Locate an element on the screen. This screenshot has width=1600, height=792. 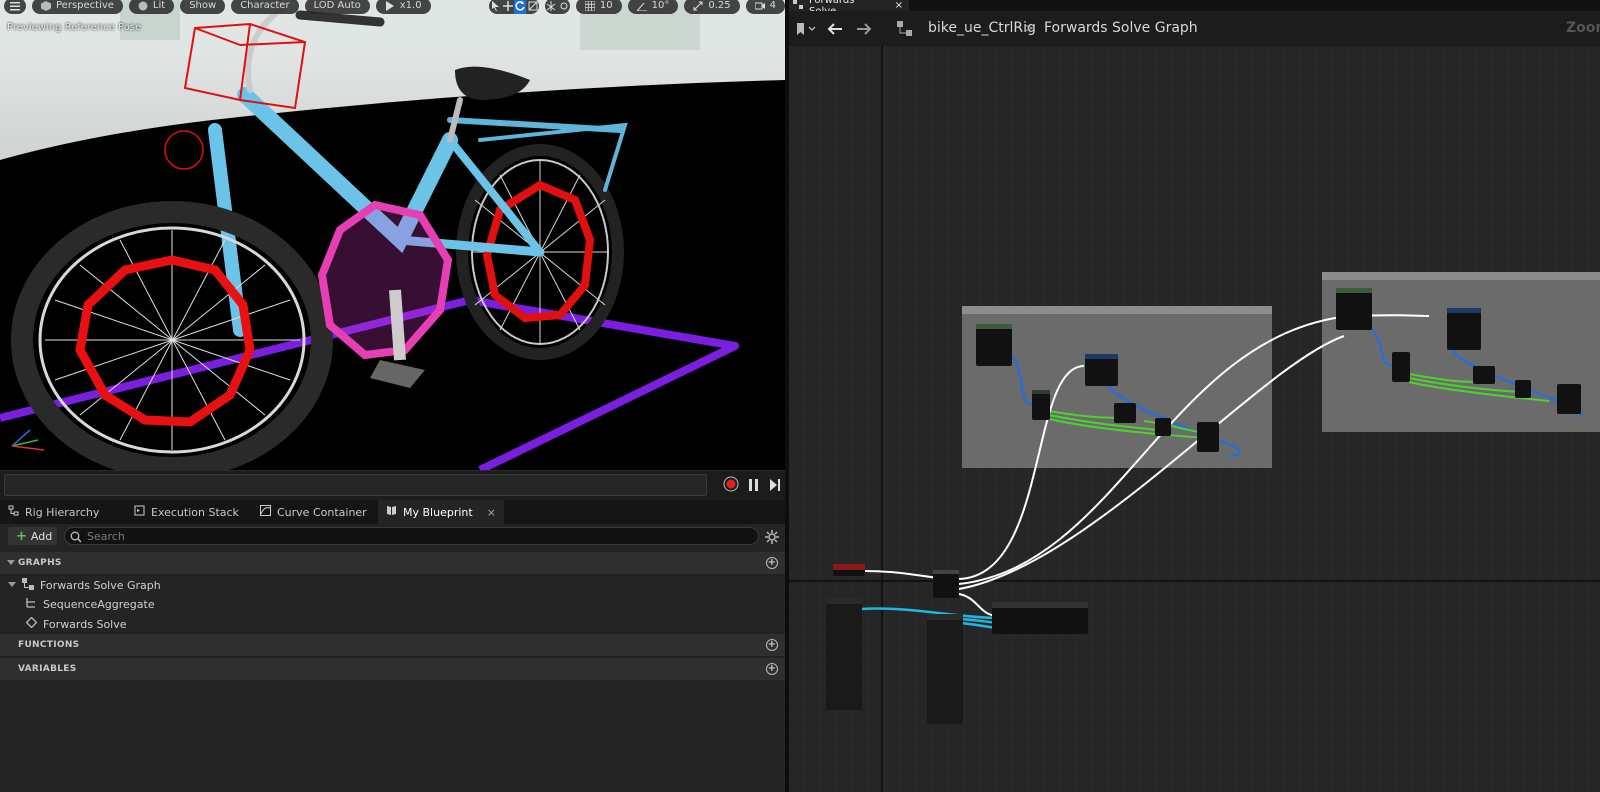
coordinate-space-group is located at coordinates (557, 7).